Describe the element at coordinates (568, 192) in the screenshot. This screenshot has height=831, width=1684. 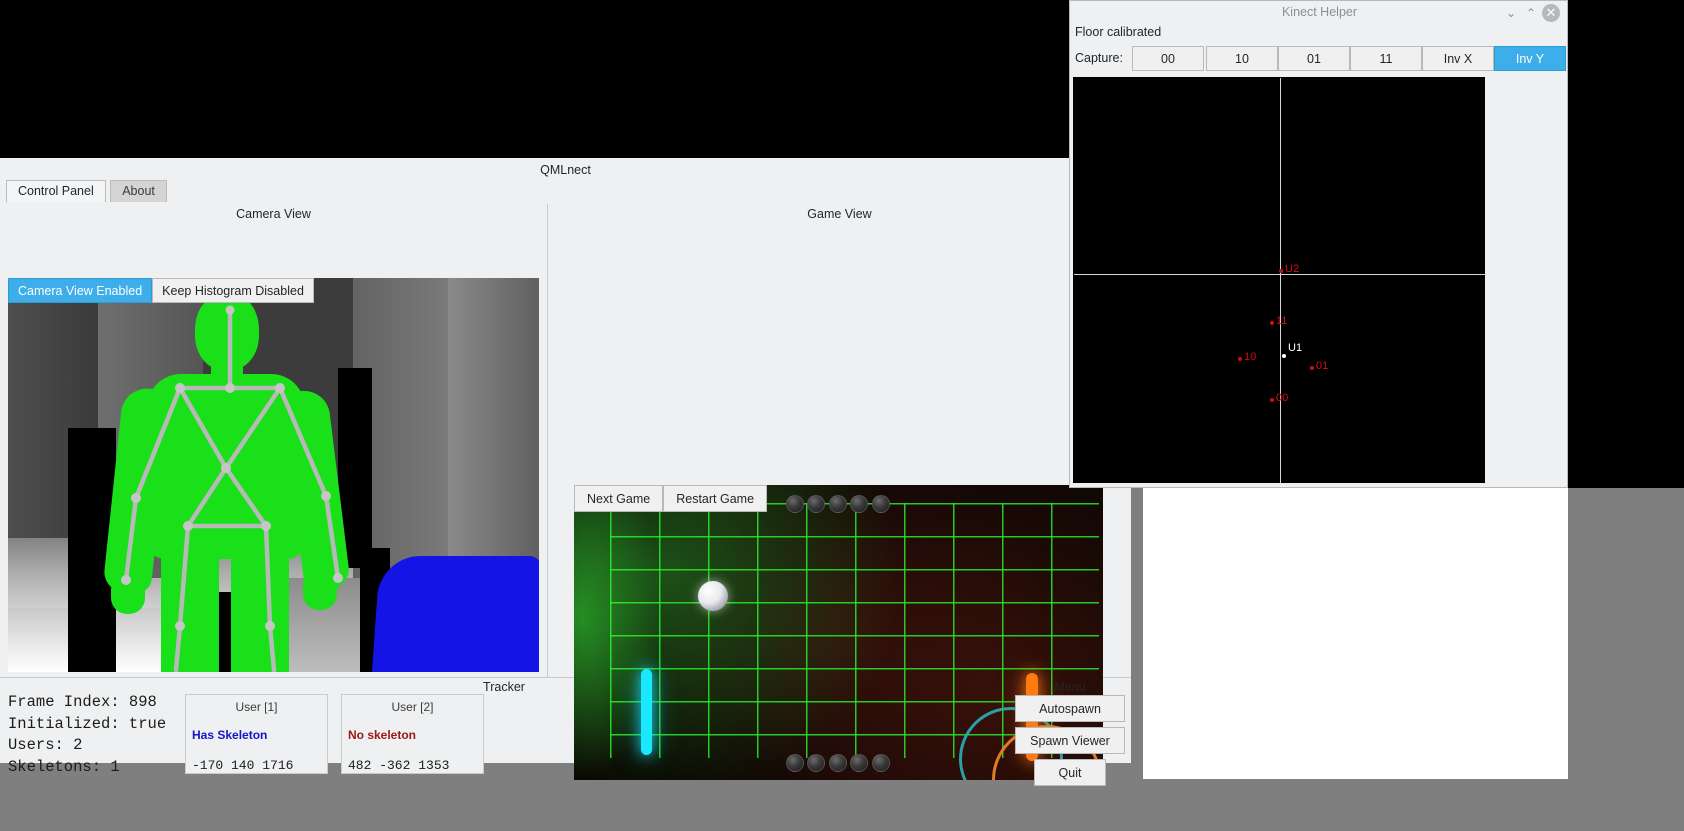
I see `tab-bar: Control Panel About` at that location.